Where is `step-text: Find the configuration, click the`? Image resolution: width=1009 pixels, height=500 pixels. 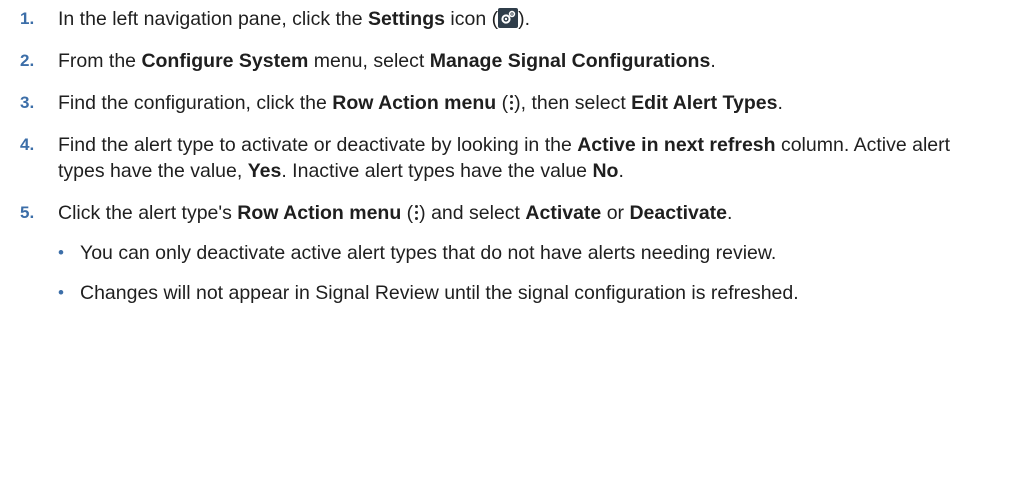
step-text: Find the configuration, click the is located at coordinates (195, 103).